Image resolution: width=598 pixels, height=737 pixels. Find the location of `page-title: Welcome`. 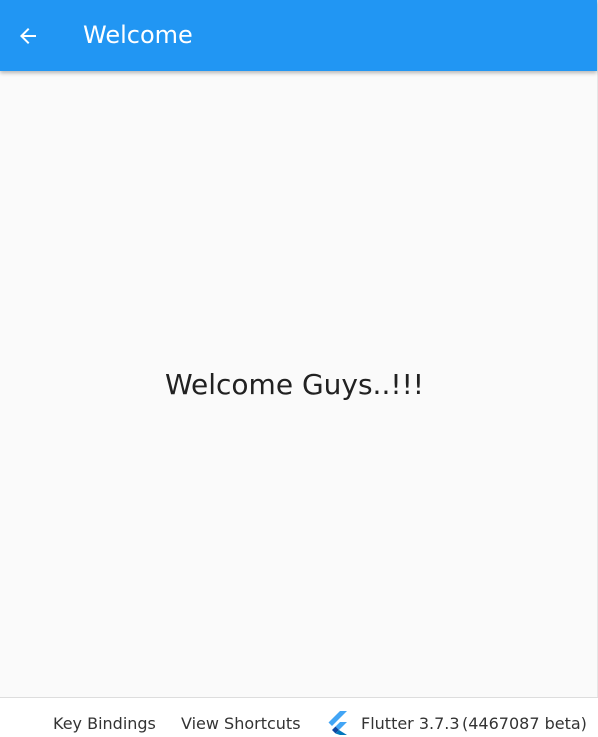

page-title: Welcome is located at coordinates (138, 35).